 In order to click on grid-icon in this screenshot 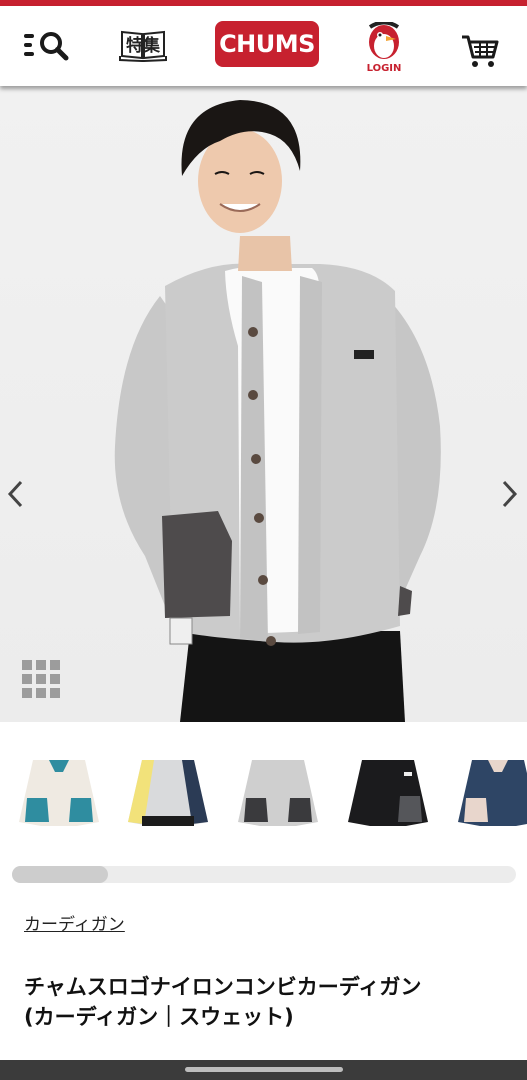, I will do `click(41, 679)`.